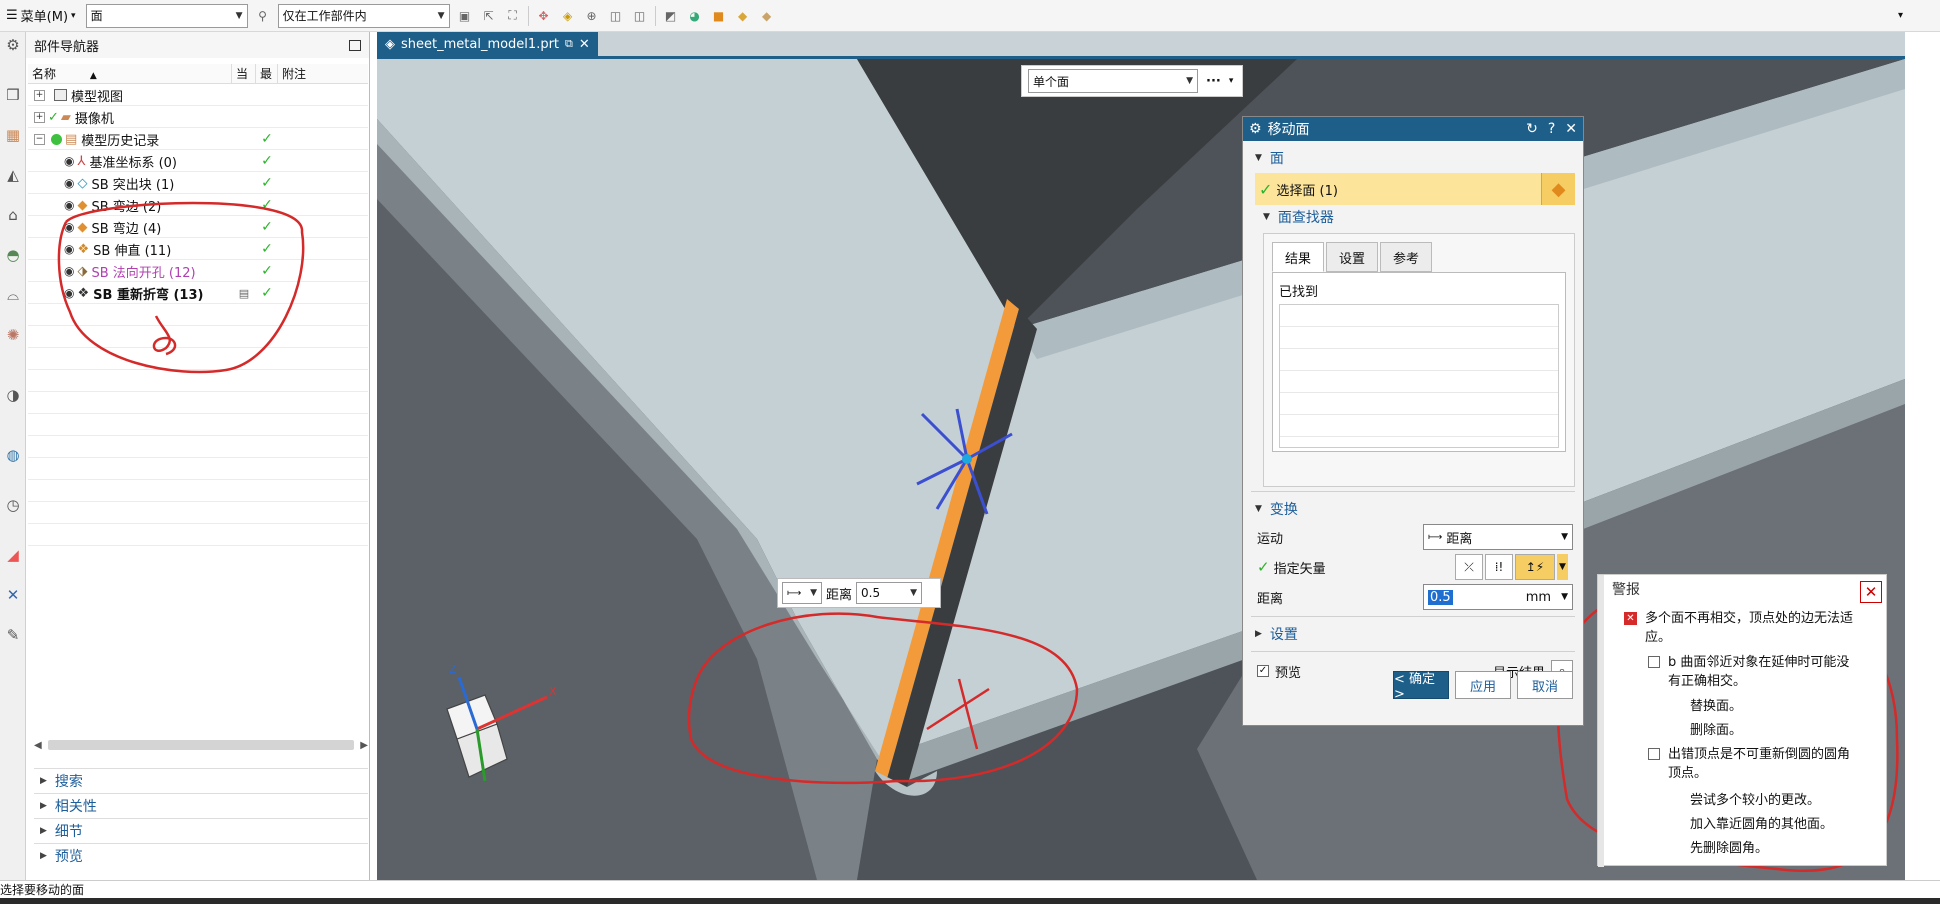 The width and height of the screenshot is (1940, 922). Describe the element at coordinates (13, 335) in the screenshot. I see `history-icon: ✺` at that location.